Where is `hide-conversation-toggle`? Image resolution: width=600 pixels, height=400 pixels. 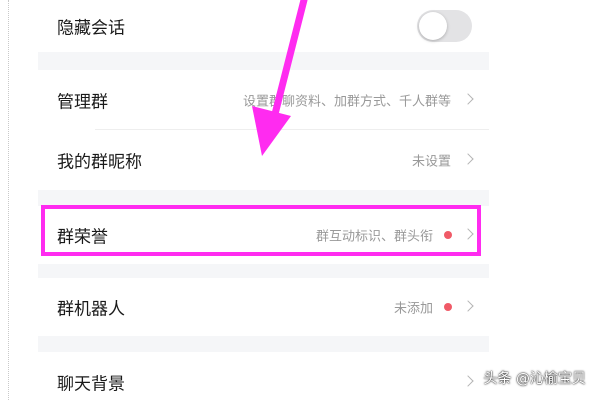
hide-conversation-toggle is located at coordinates (444, 26).